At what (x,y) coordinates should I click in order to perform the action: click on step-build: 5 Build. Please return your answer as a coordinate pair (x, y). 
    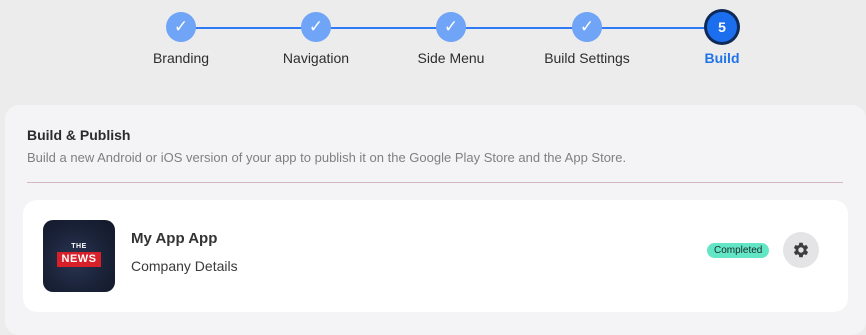
    Looking at the image, I should click on (722, 39).